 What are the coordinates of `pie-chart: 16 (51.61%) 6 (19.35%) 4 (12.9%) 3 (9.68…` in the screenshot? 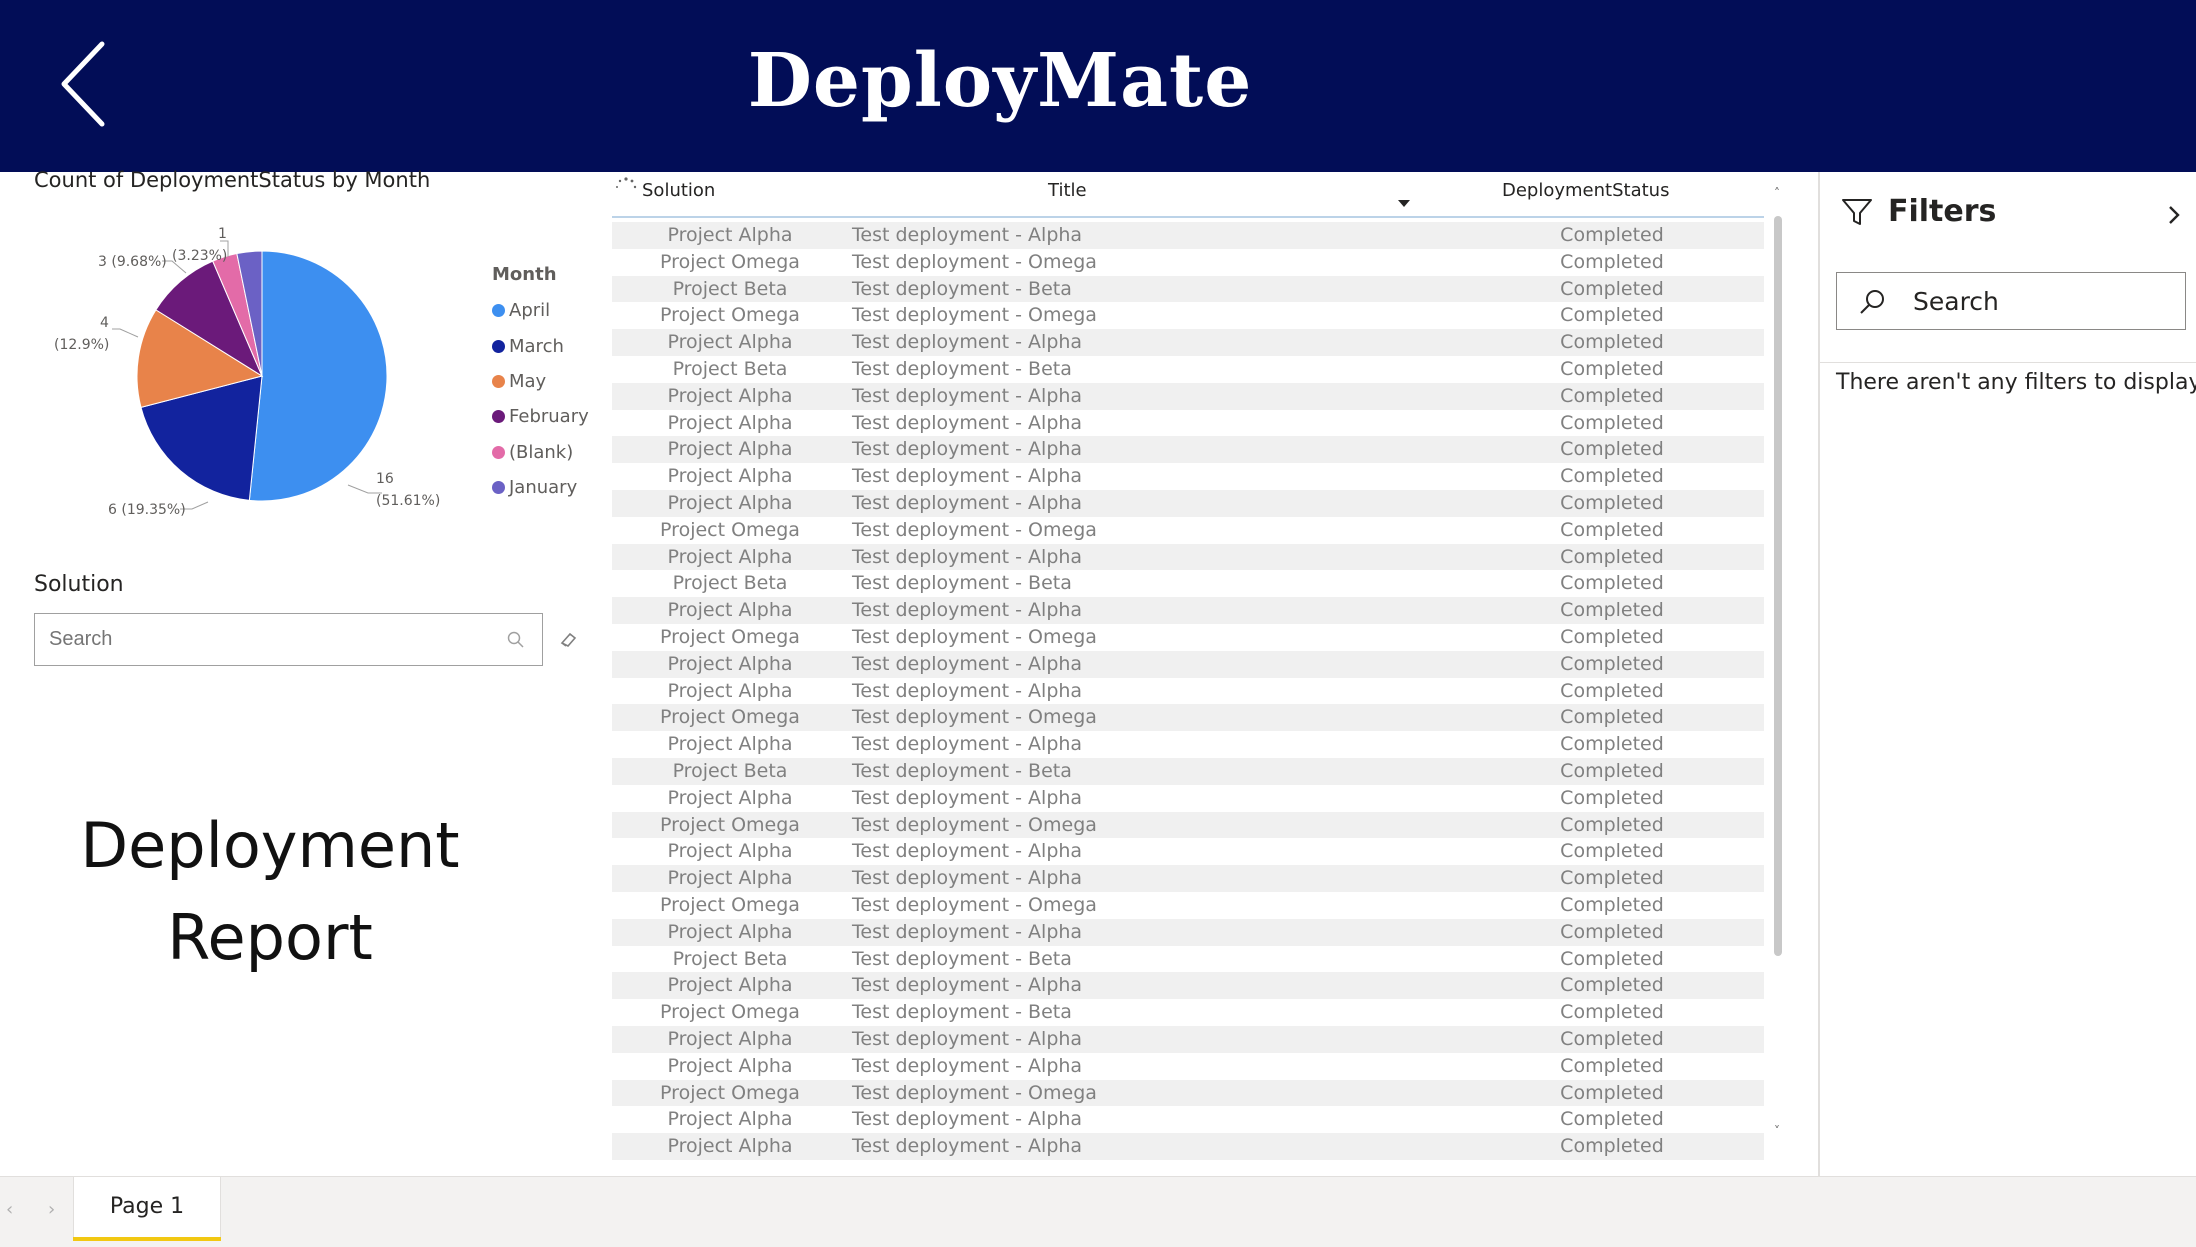 It's located at (240, 370).